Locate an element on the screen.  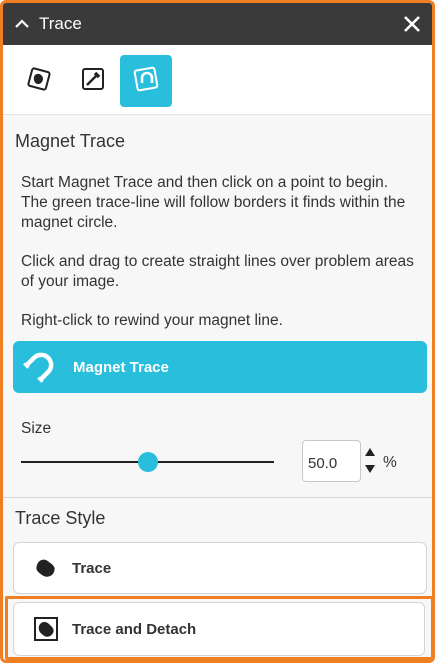
magnet-trace-heading: Magnet Trace is located at coordinates (70, 141).